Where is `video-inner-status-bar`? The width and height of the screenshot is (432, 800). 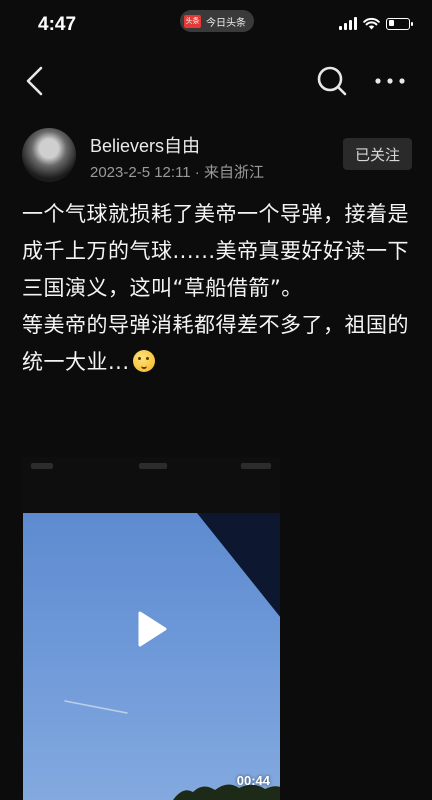 video-inner-status-bar is located at coordinates (151, 467).